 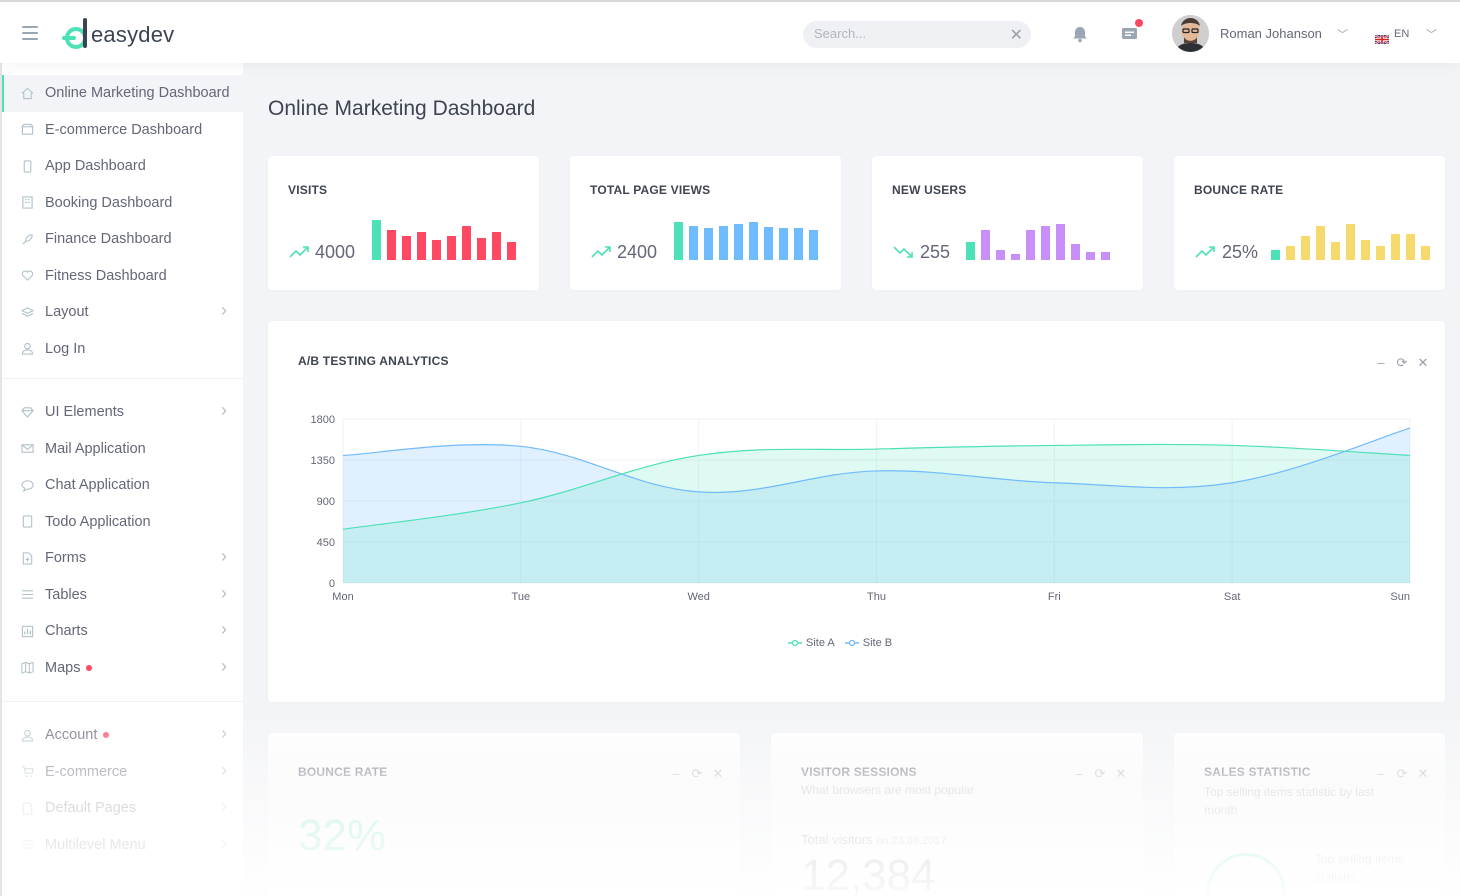 What do you see at coordinates (1350, 242) in the screenshot?
I see `mini-bar-chart` at bounding box center [1350, 242].